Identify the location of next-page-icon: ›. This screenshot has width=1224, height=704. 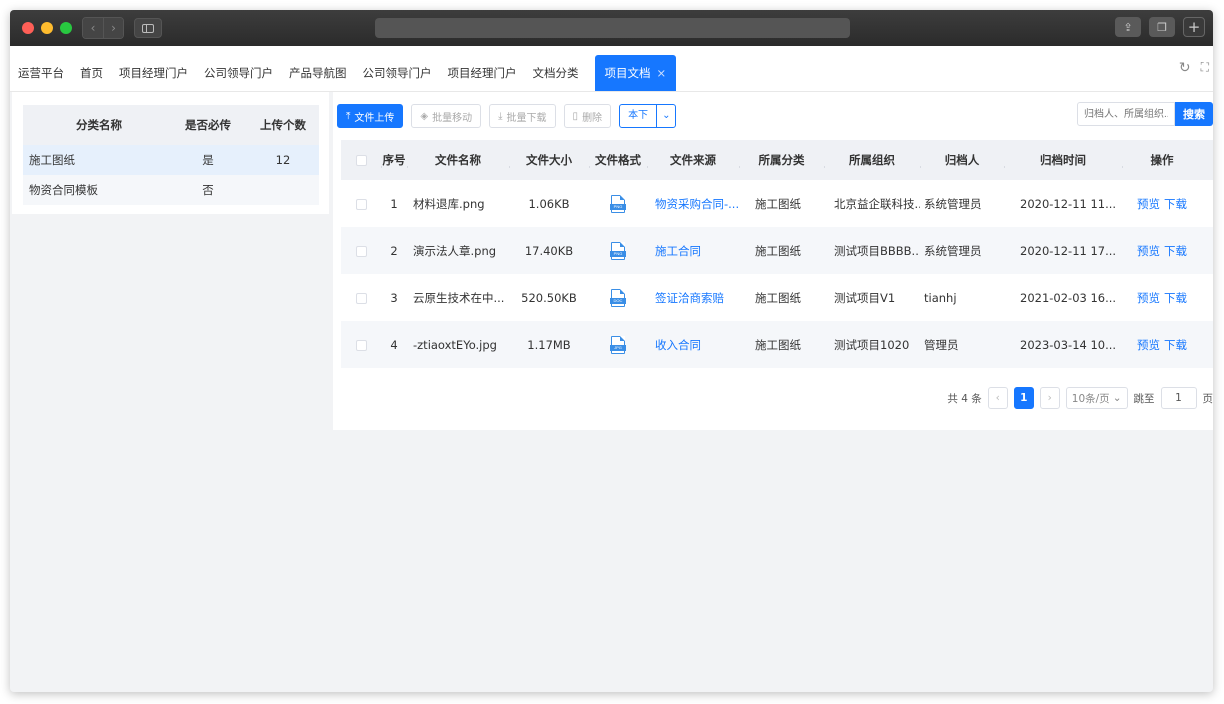
(1049, 398).